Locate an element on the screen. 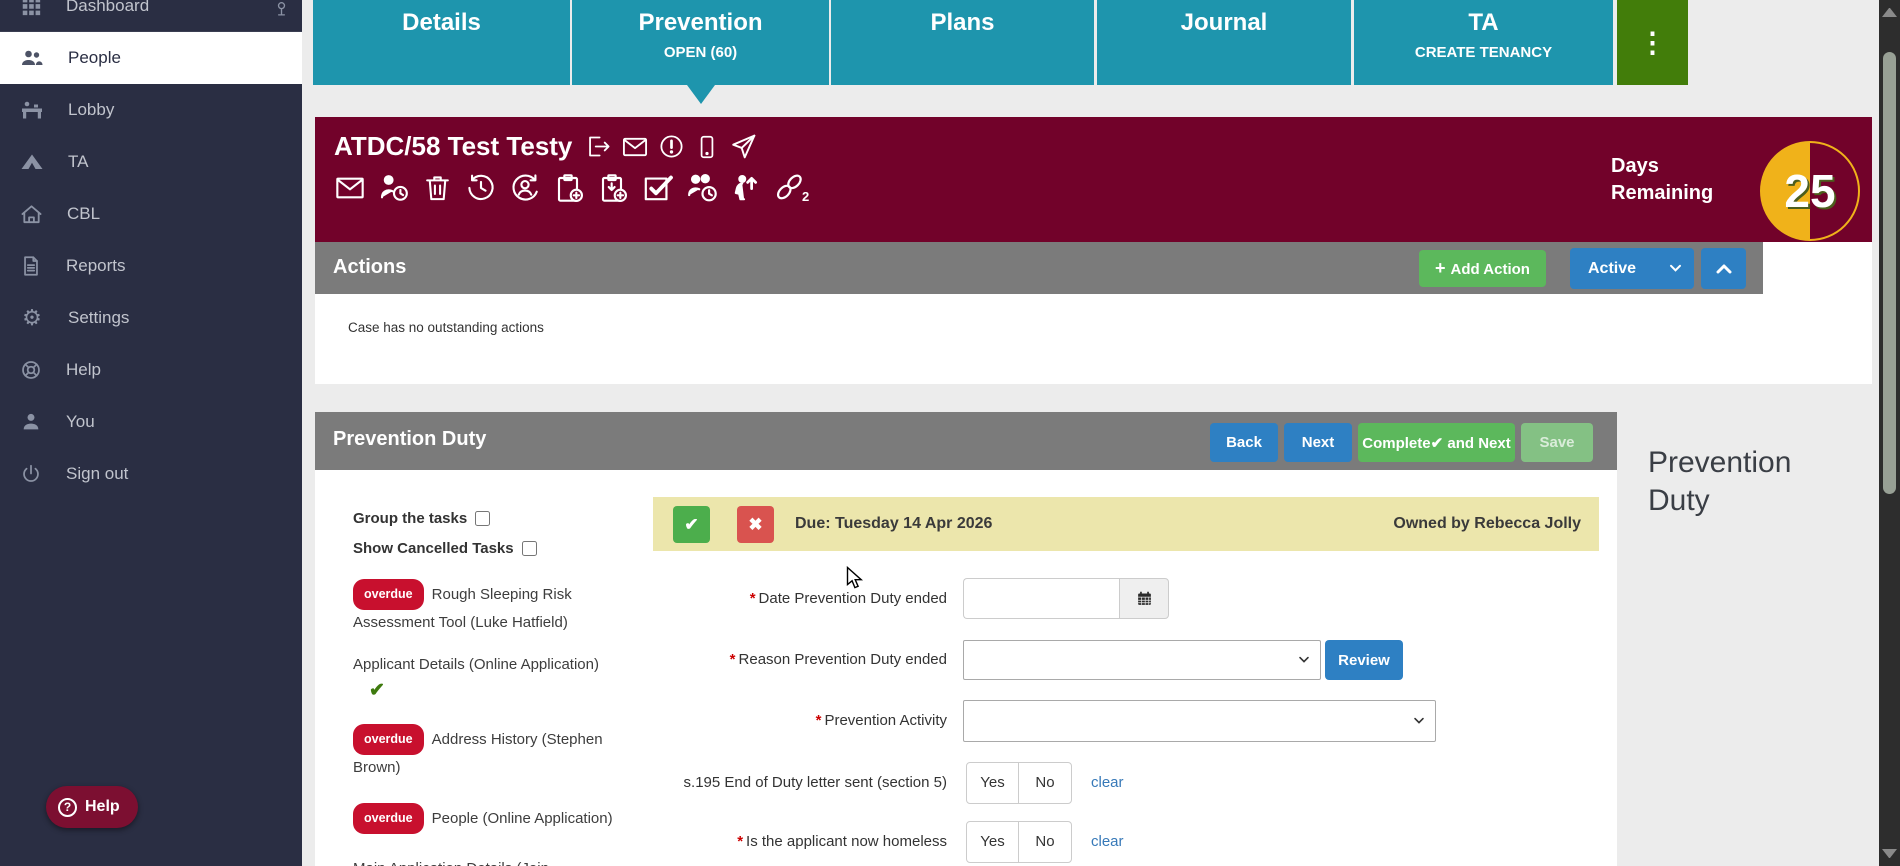  message-icon is located at coordinates (350, 188).